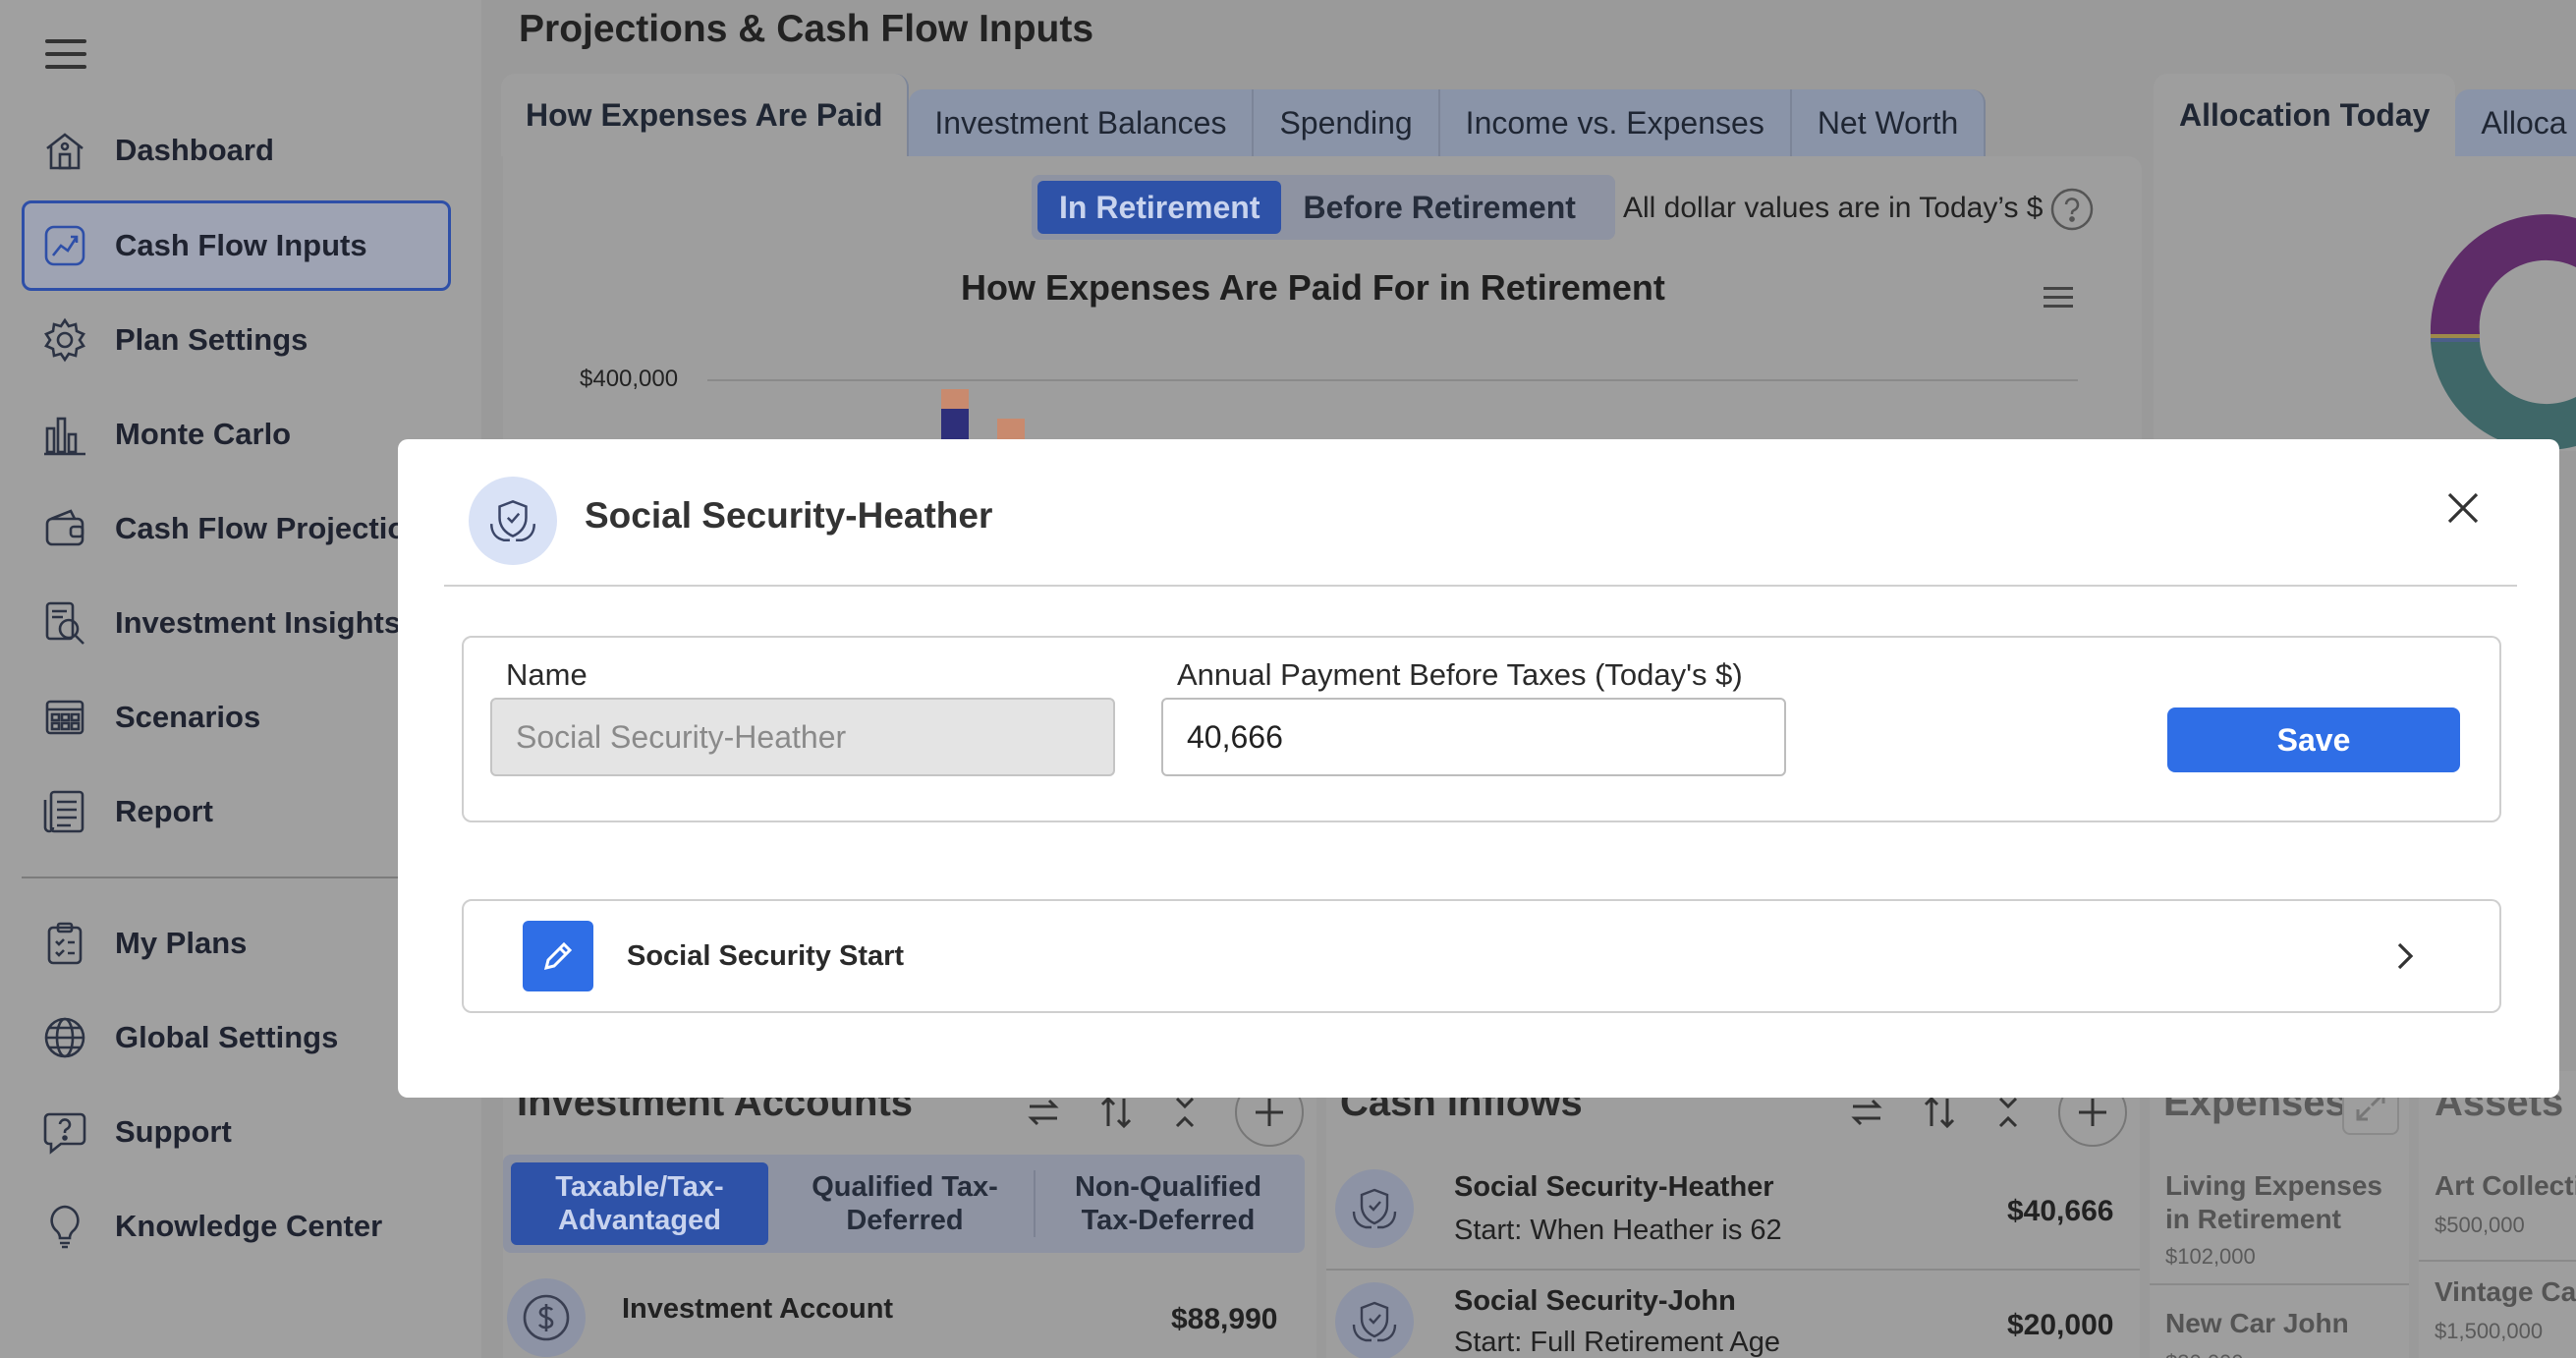 This screenshot has width=2576, height=1358. I want to click on asset-amount: $1,500,000, so click(2489, 1331).